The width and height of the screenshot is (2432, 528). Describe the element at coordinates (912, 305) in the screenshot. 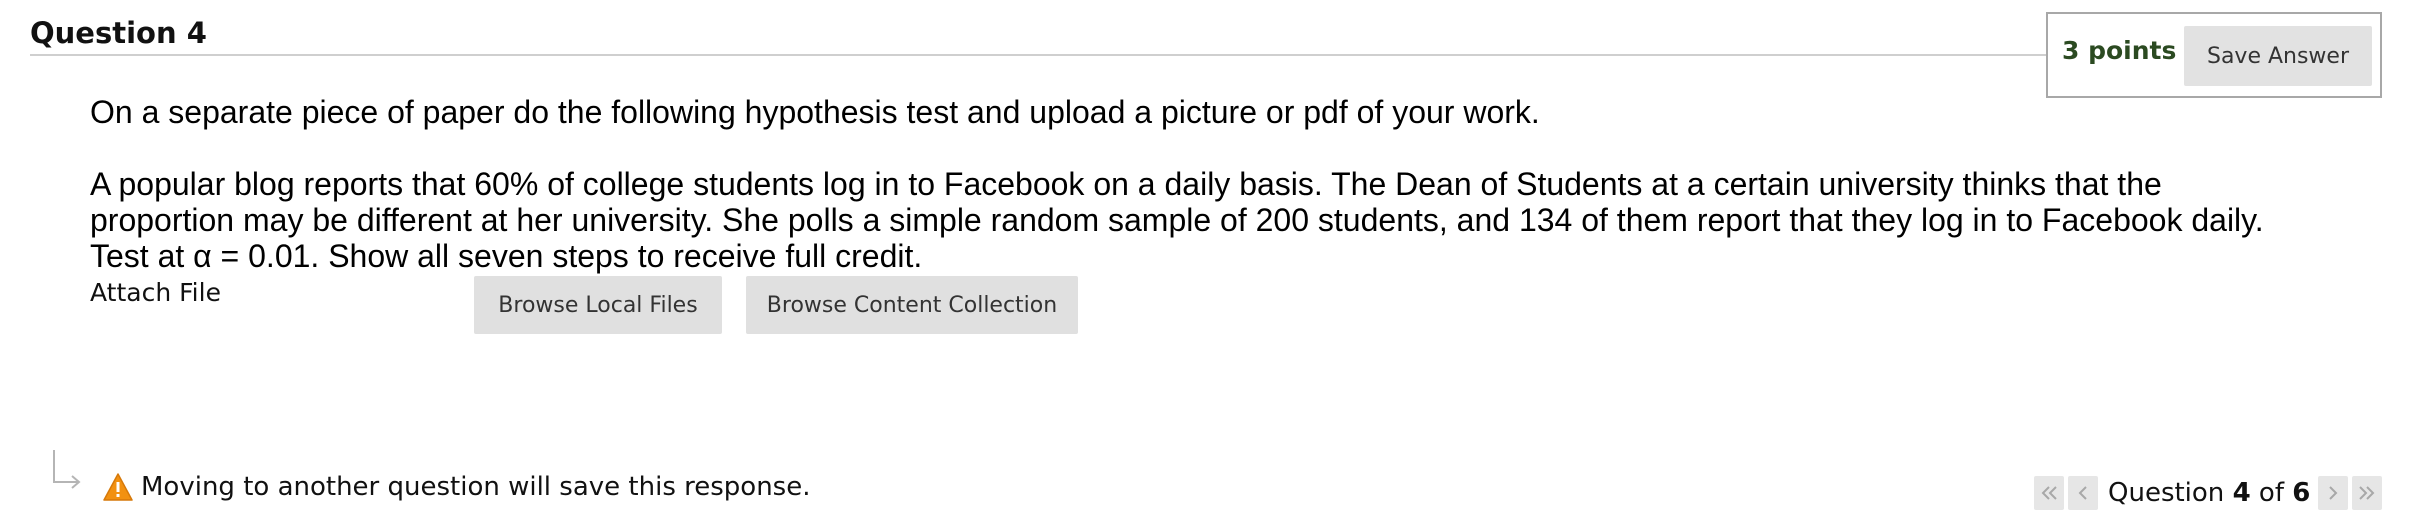

I see `browse-content-collection-button: Browse Content Collection` at that location.